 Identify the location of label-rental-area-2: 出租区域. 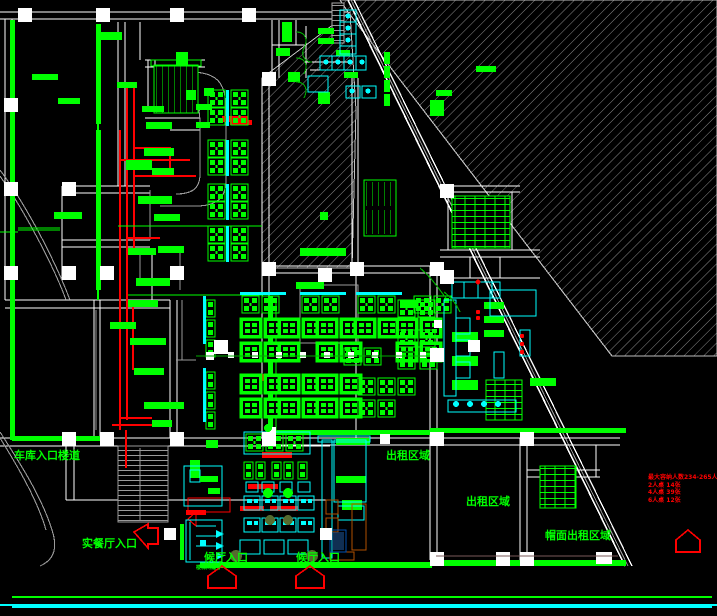
(488, 501).